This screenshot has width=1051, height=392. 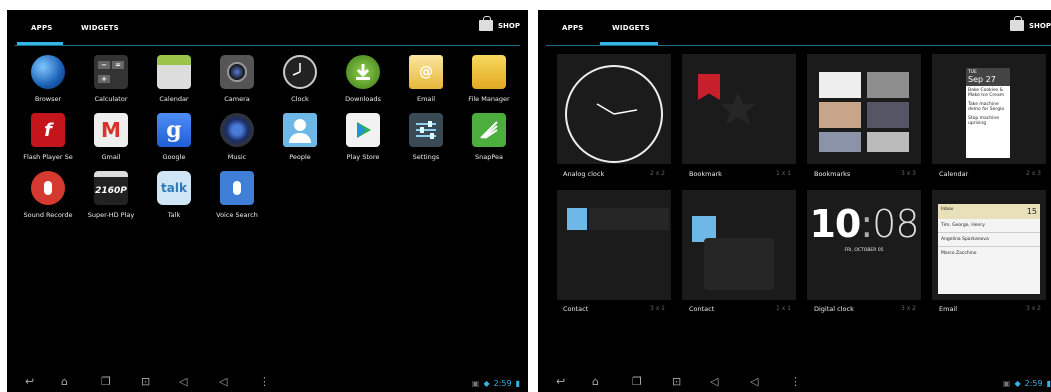 What do you see at coordinates (1033, 173) in the screenshot?
I see `widget-size: 2 x 3` at bounding box center [1033, 173].